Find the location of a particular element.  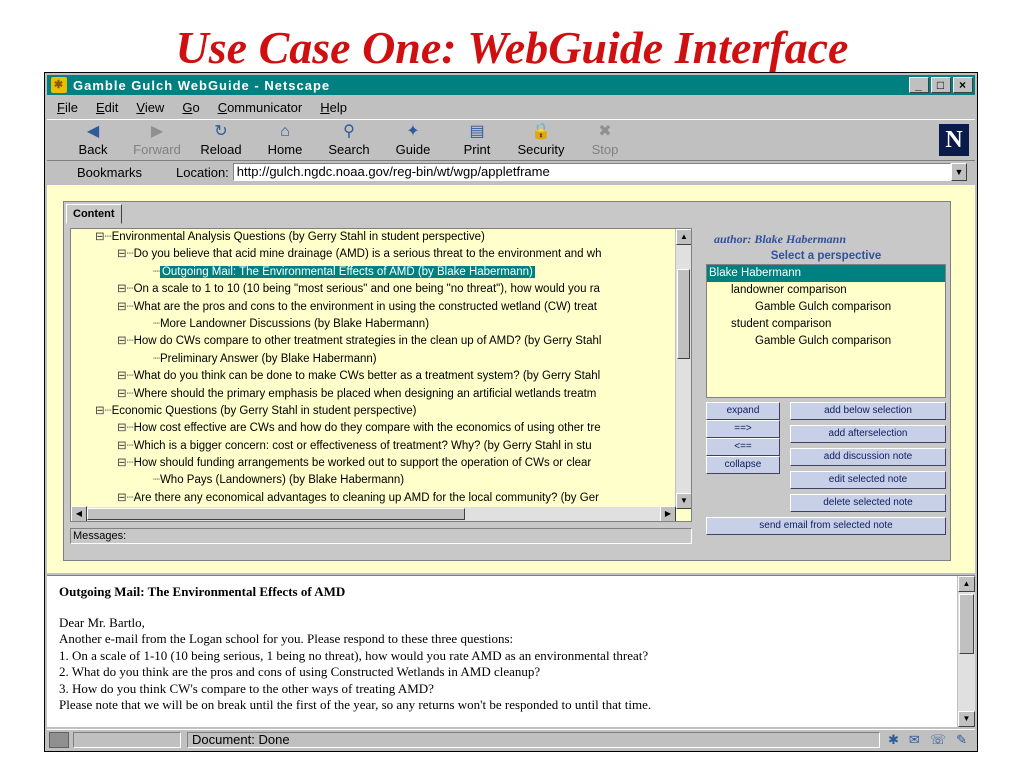

note-scroll-up-arrow-icon: ▲ is located at coordinates (966, 584).